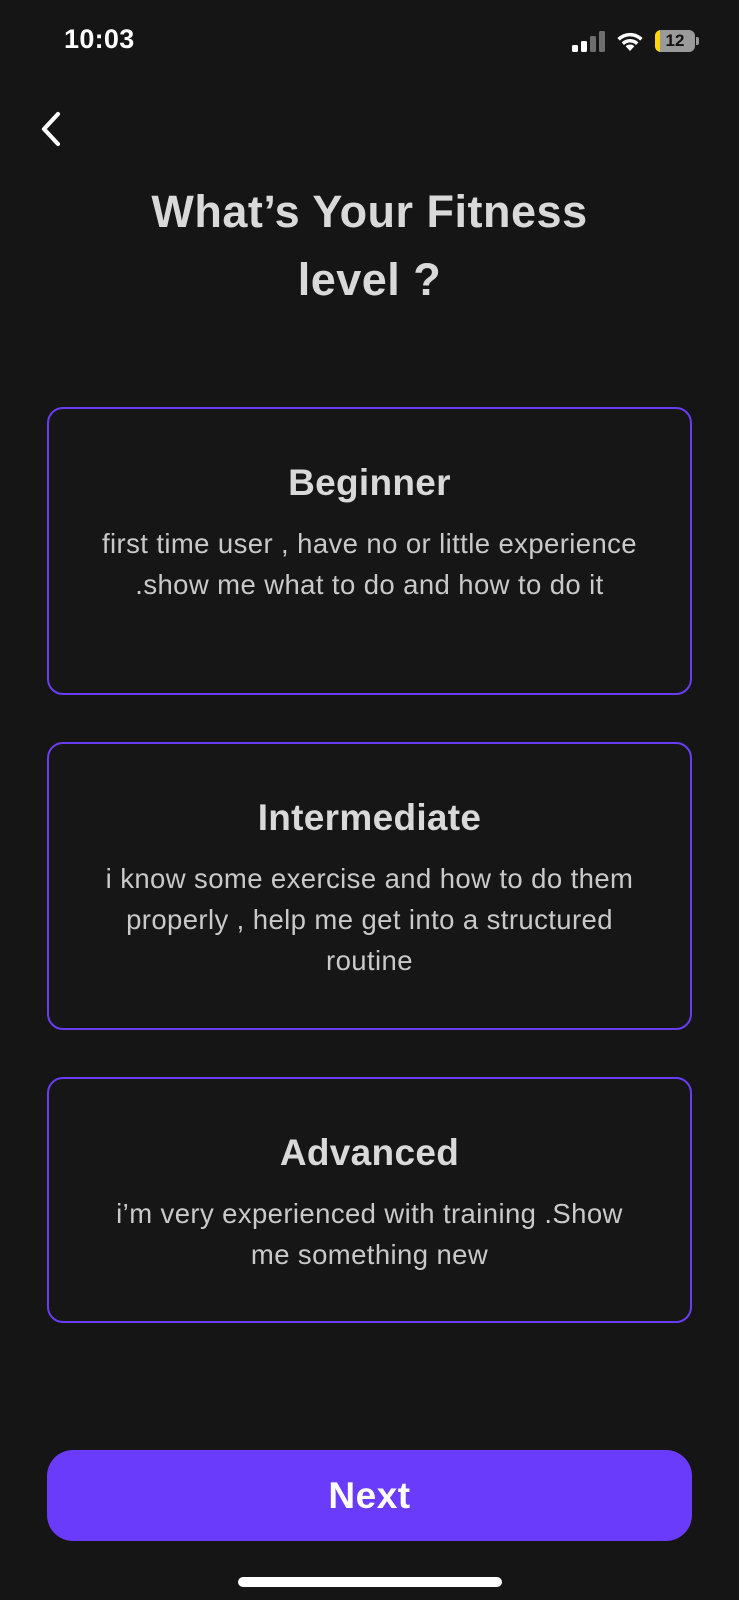  Describe the element at coordinates (369, 246) in the screenshot. I see `page-title: What’s Your Fitness level ?` at that location.